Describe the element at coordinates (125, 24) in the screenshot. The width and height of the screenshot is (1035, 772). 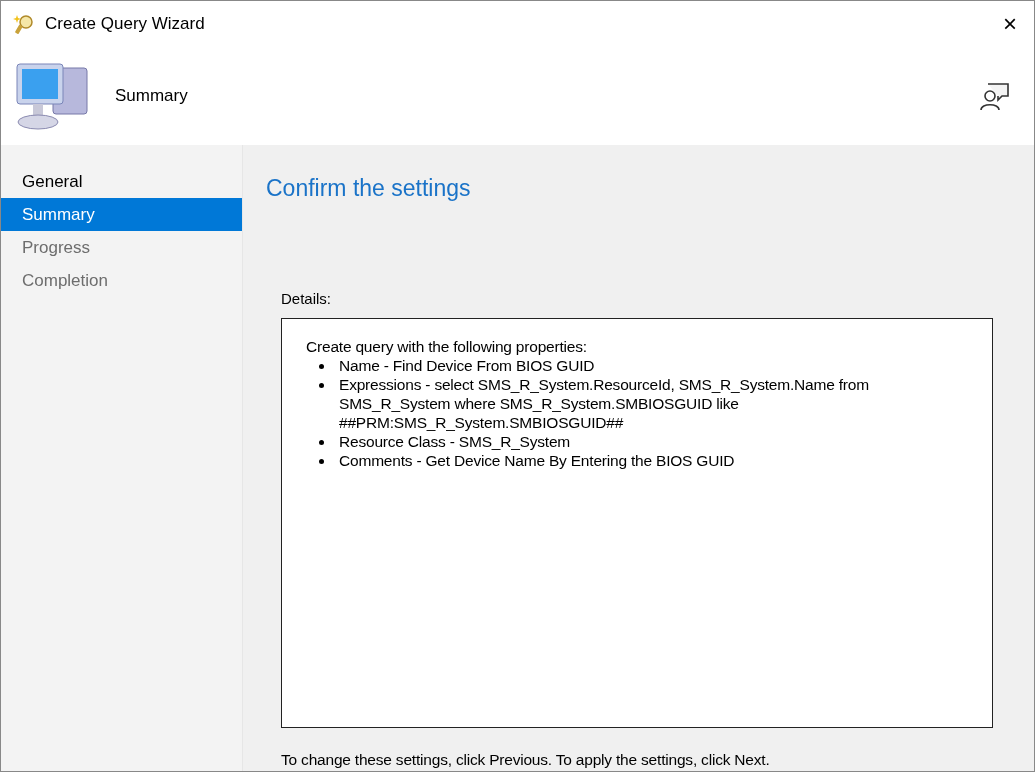
I see `window-title: Create Query Wizard` at that location.